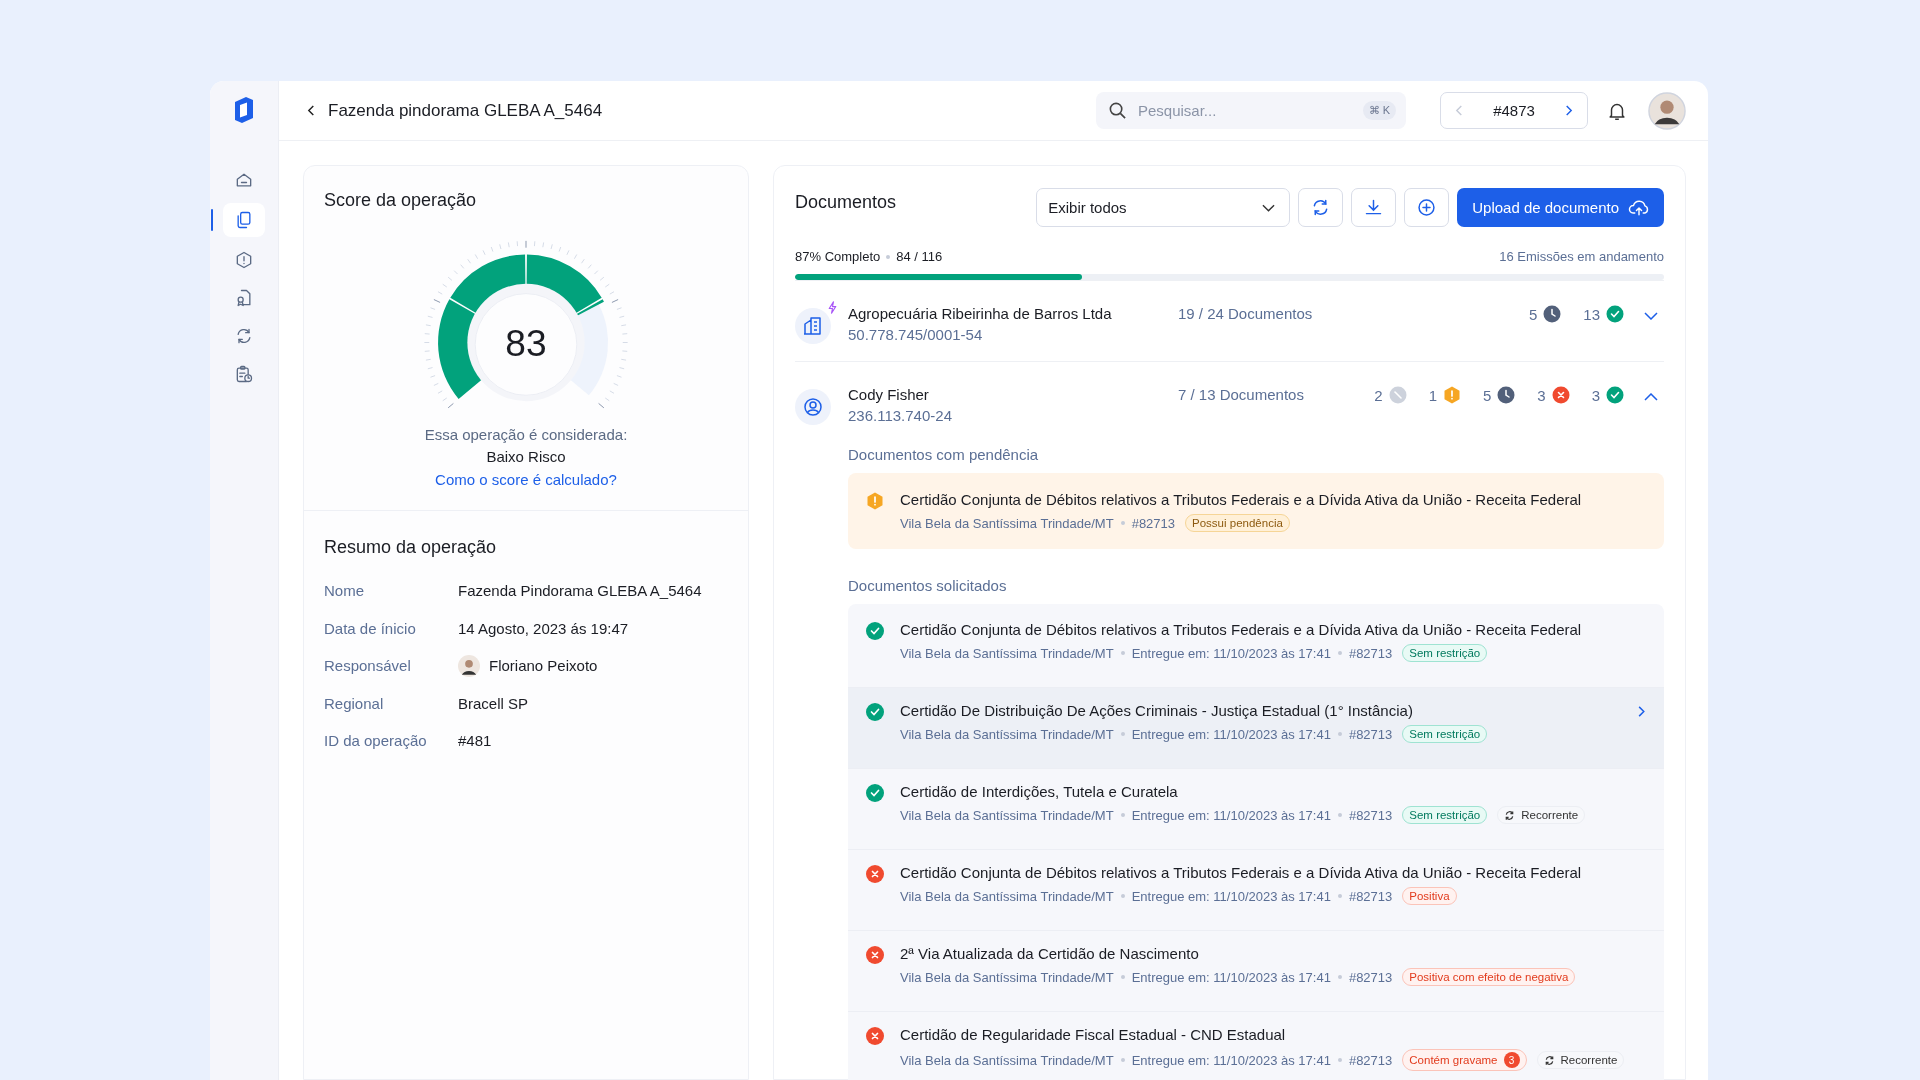  Describe the element at coordinates (1487, 395) in the screenshot. I see `status-count: 5` at that location.